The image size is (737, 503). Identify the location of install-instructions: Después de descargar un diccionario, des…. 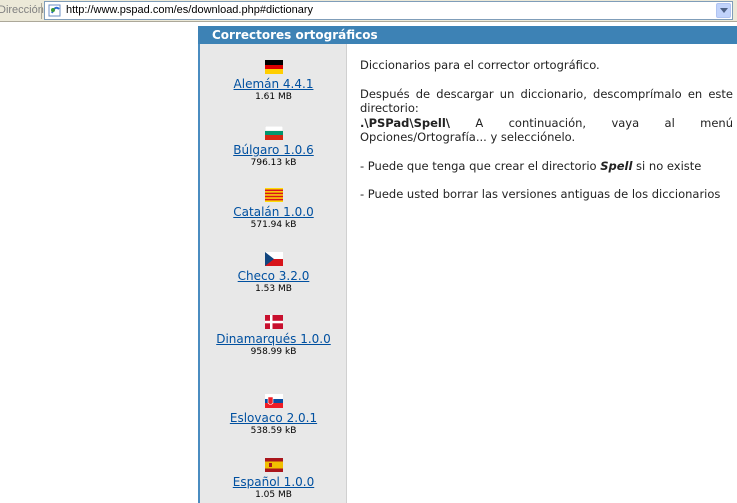
(546, 116).